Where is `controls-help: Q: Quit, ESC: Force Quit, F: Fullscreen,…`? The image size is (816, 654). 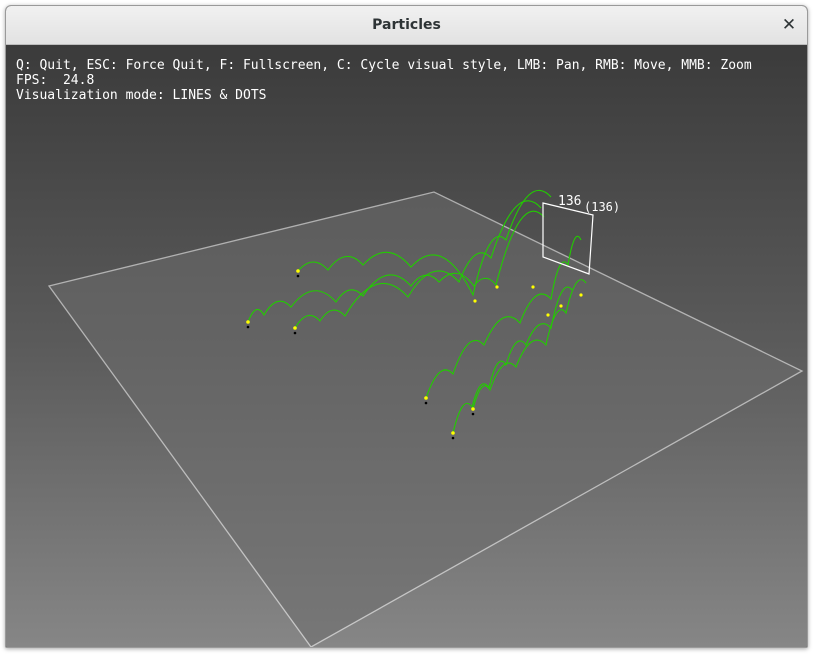 controls-help: Q: Quit, ESC: Force Quit, F: Fullscreen,… is located at coordinates (384, 65).